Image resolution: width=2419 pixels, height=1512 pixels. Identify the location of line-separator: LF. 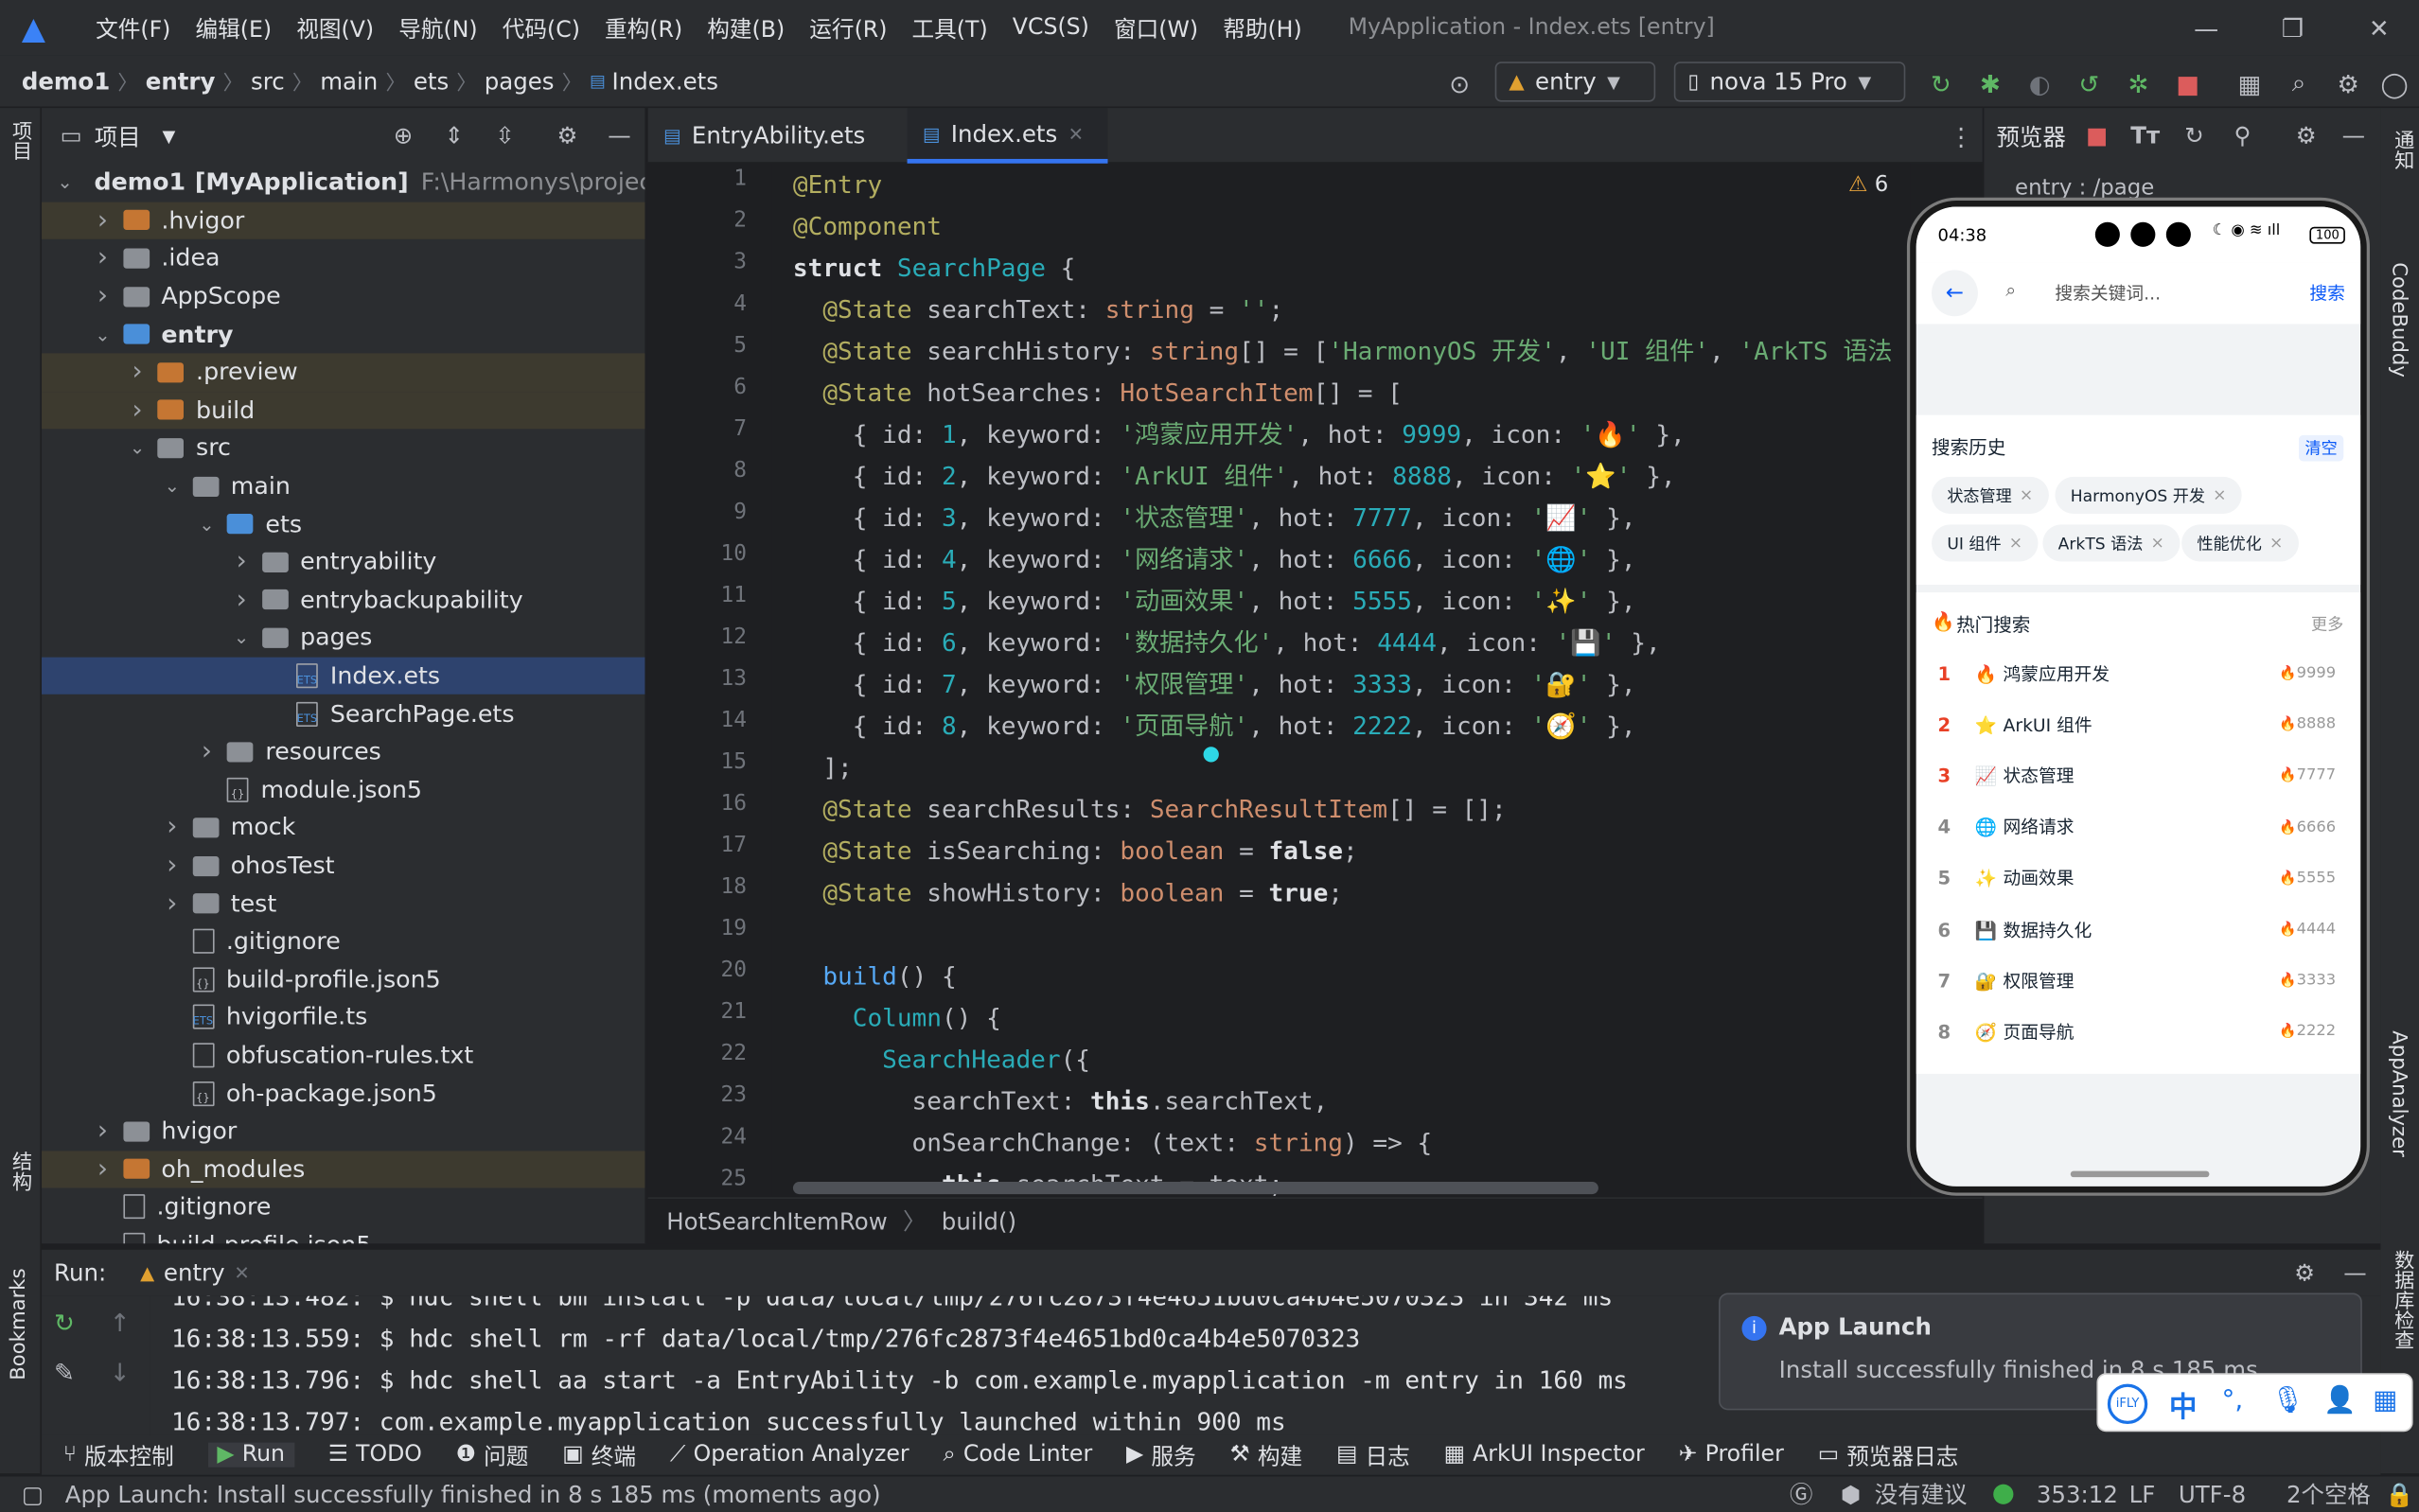
(2142, 1494).